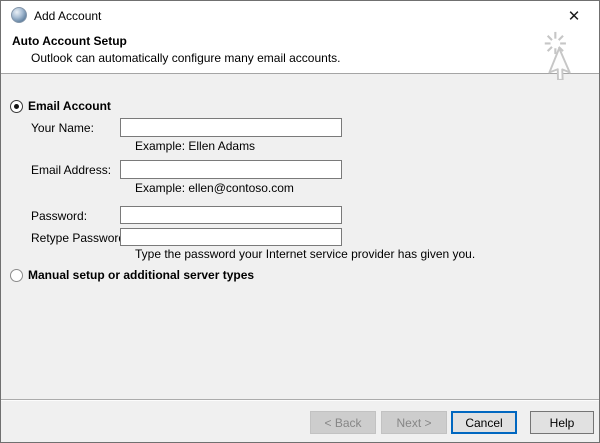 The width and height of the screenshot is (600, 443). What do you see at coordinates (19, 15) in the screenshot?
I see `outlook-app-icon` at bounding box center [19, 15].